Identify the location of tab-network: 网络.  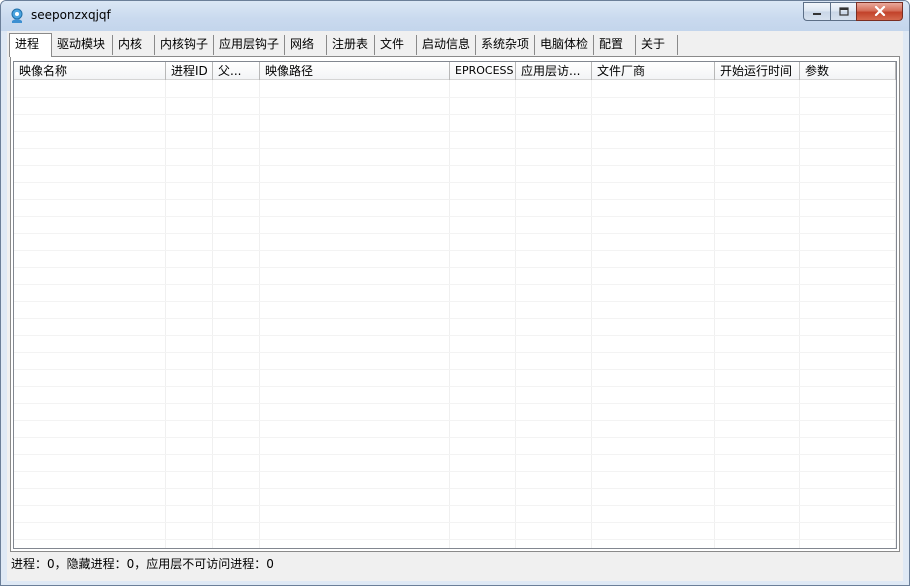
(306, 45).